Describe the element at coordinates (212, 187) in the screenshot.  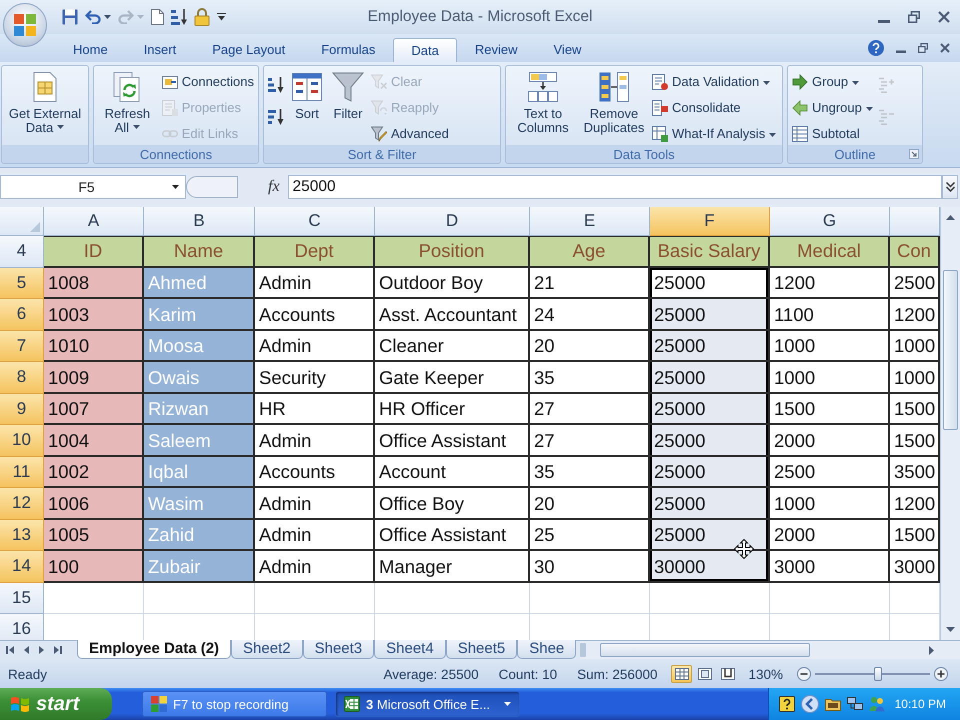
I see `oval-handle-icon` at that location.